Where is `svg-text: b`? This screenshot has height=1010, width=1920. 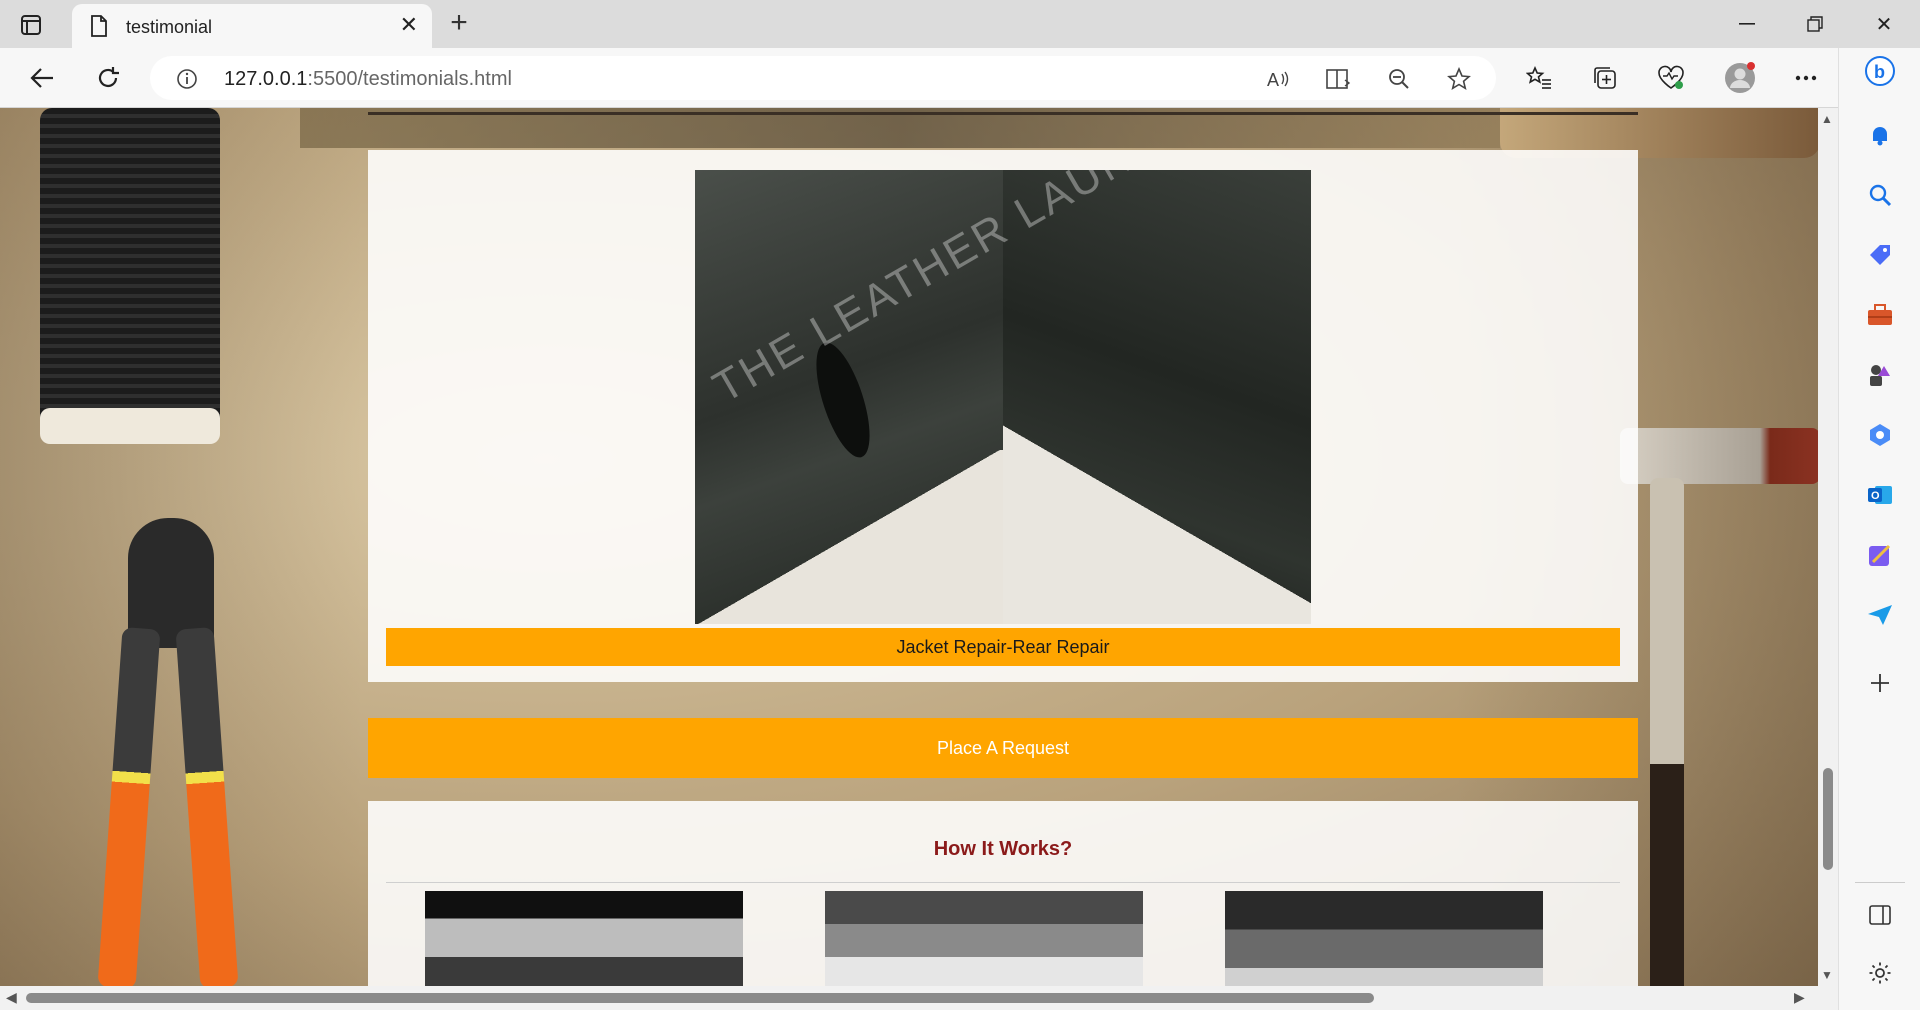
svg-text: b is located at coordinates (1879, 72).